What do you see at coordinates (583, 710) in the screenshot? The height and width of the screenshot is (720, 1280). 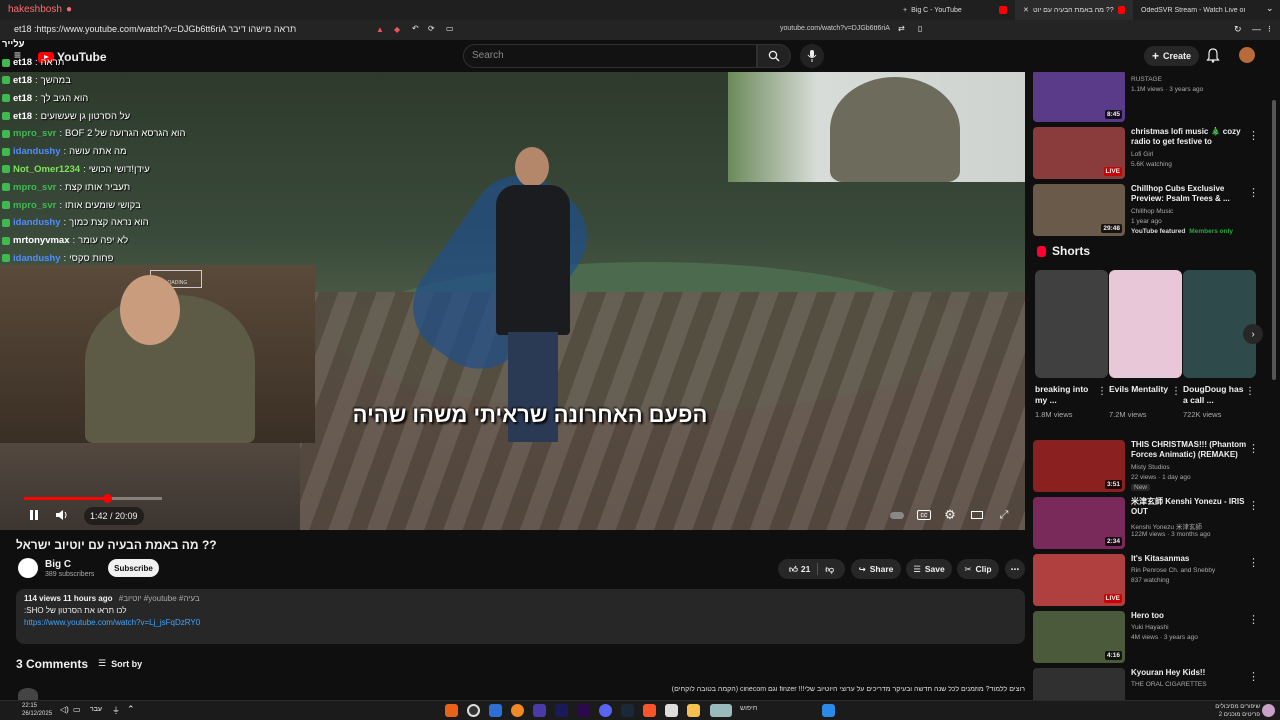 I see `premiere-icon` at bounding box center [583, 710].